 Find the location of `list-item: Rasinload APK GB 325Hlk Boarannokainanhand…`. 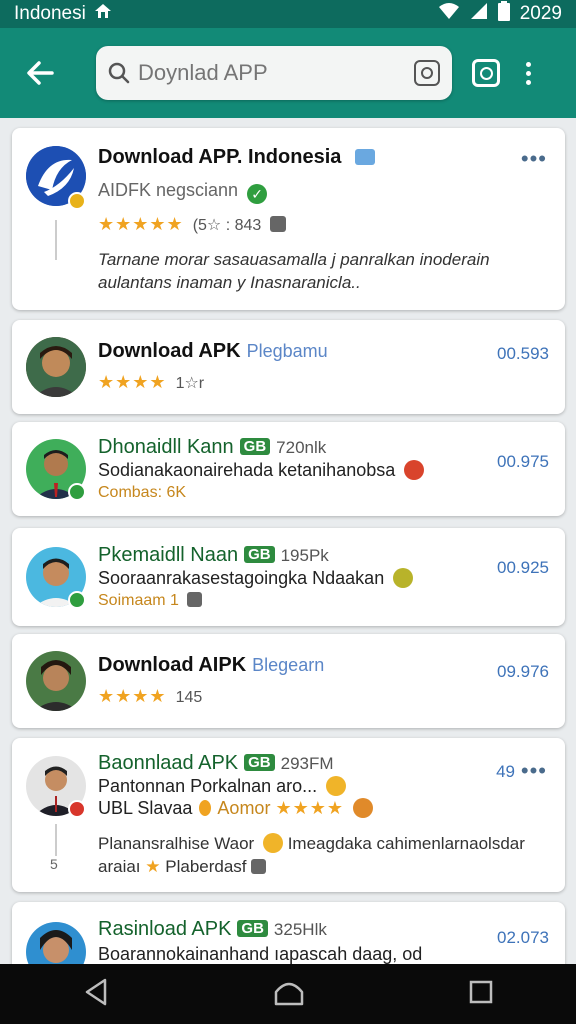

list-item: Rasinload APK GB 325Hlk Boarannokainanhand… is located at coordinates (288, 933).